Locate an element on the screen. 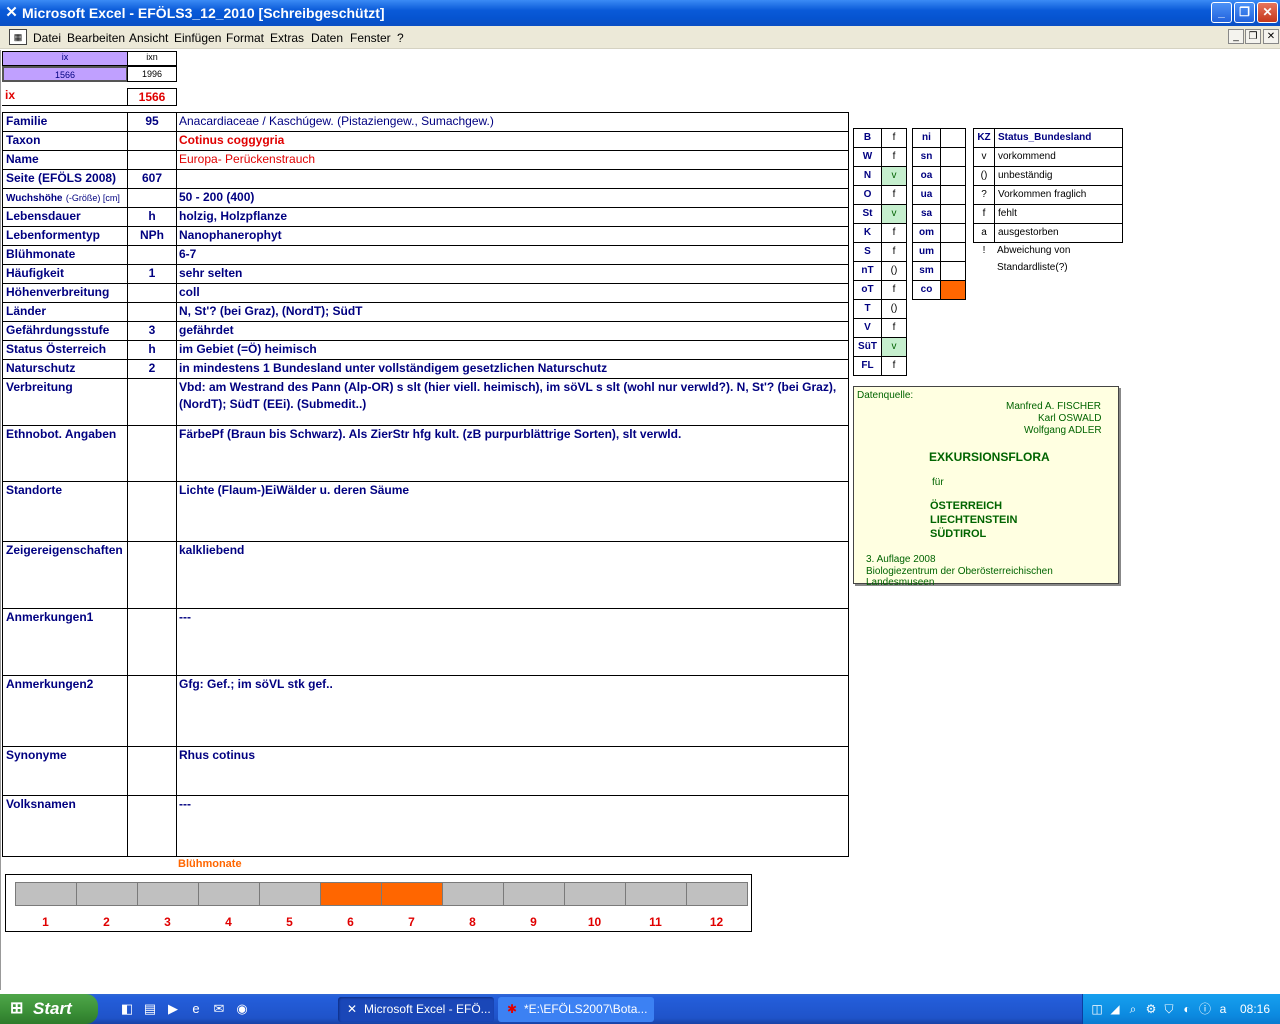 Image resolution: width=1280 pixels, height=1024 pixels. state-code: B is located at coordinates (867, 138).